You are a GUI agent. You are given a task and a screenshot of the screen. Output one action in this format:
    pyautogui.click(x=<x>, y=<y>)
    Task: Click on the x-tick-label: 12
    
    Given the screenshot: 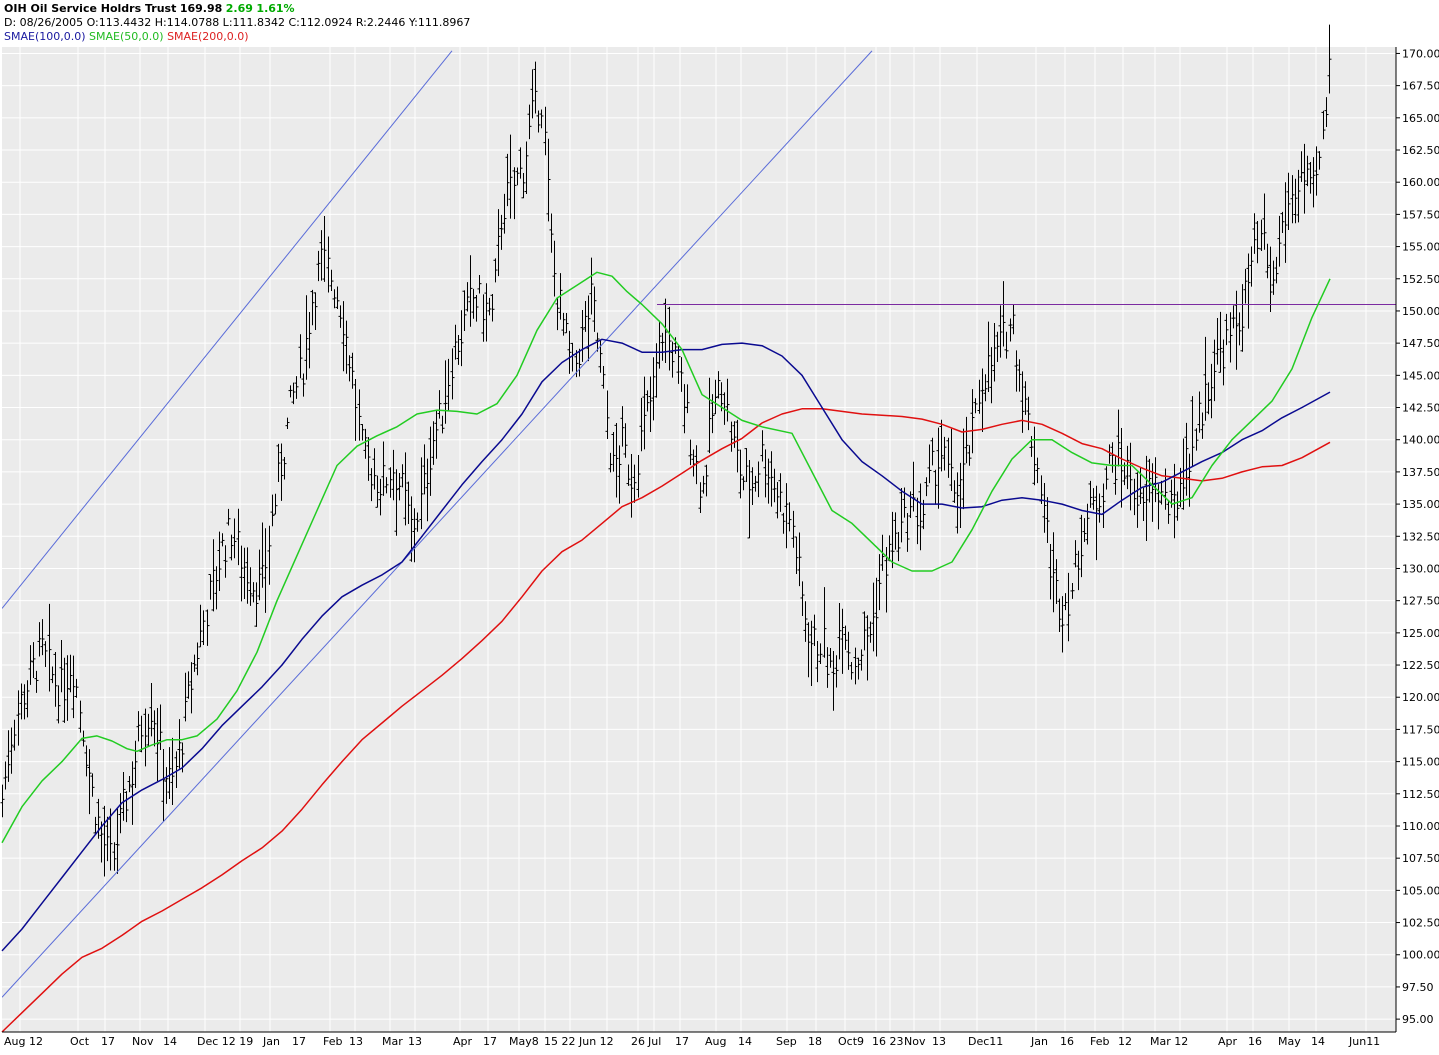 What is the action you would take?
    pyautogui.click(x=1125, y=1041)
    